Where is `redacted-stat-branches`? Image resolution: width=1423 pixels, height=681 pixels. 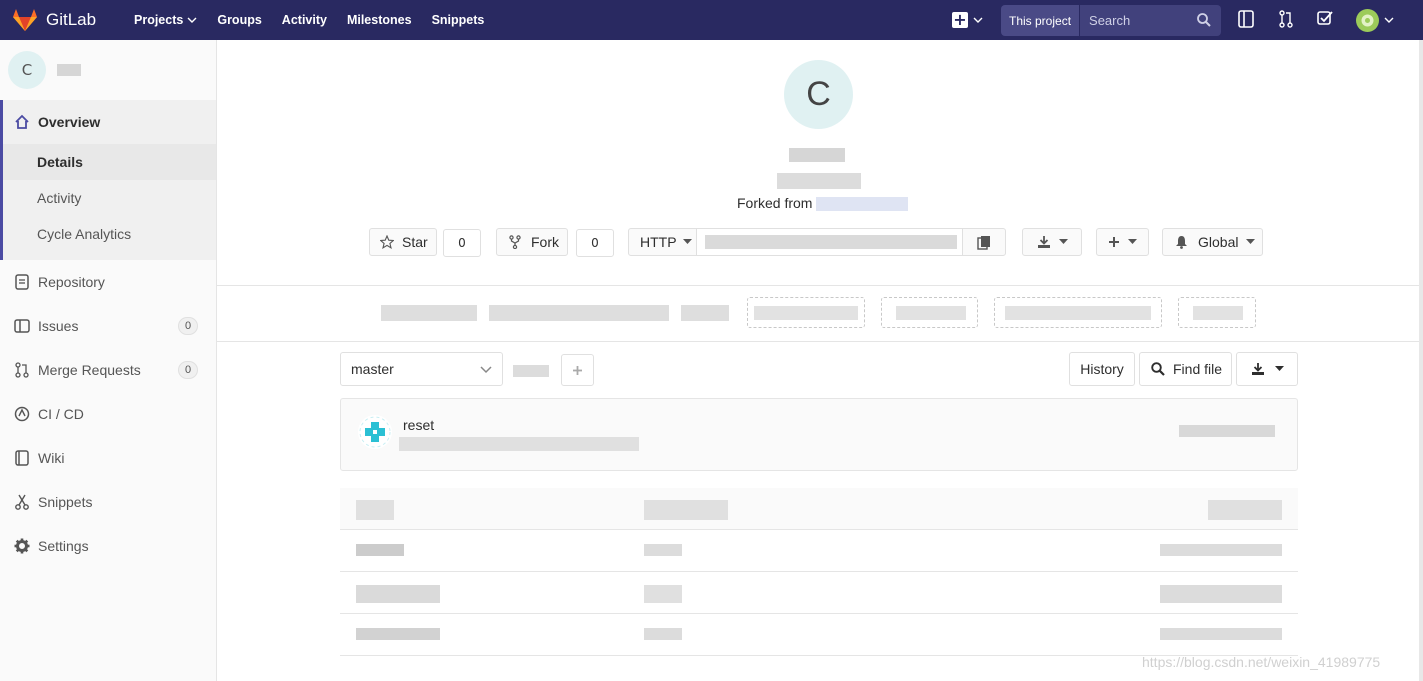 redacted-stat-branches is located at coordinates (579, 313).